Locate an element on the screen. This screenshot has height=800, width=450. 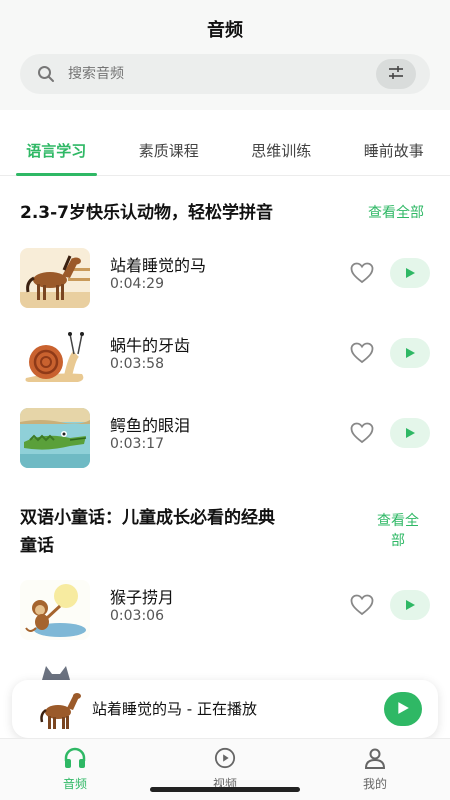
list-item: 蜗牛的牙齿 0:03:58 is located at coordinates (225, 358).